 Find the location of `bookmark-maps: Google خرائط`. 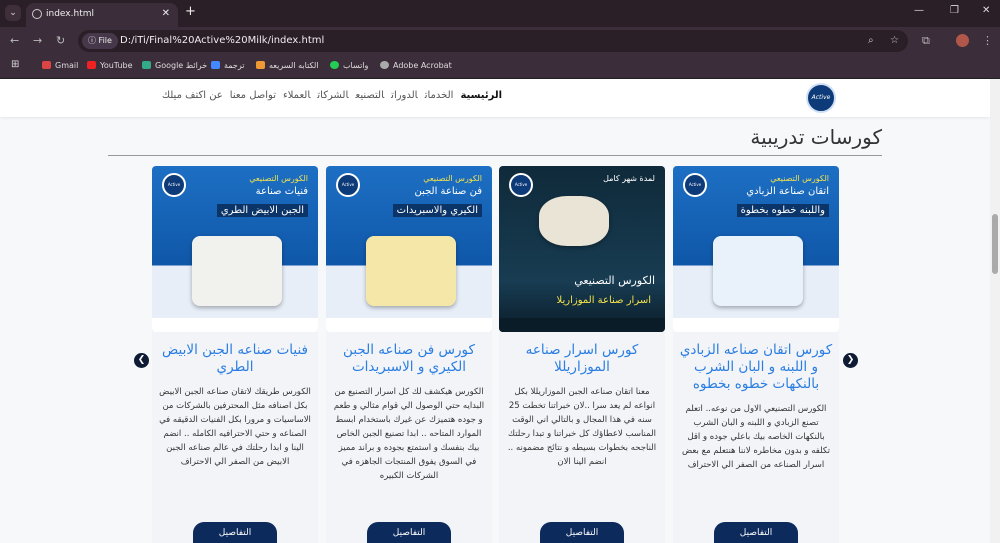

bookmark-maps: Google خرائط is located at coordinates (174, 65).